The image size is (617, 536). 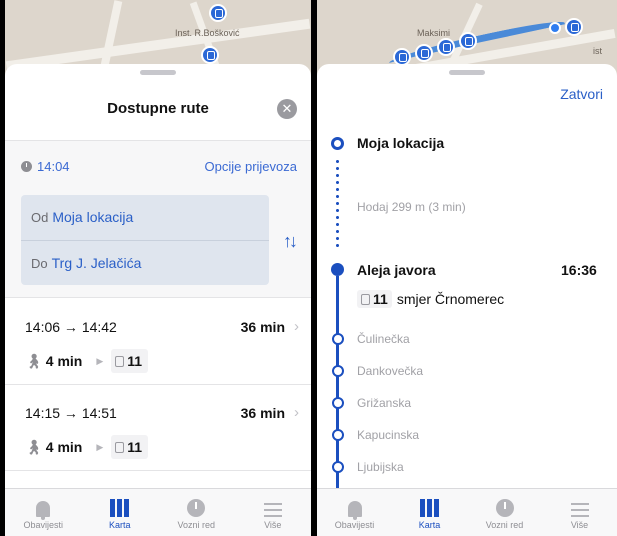 I want to click on from-field: Od Moja lokacija, so click(x=145, y=217).